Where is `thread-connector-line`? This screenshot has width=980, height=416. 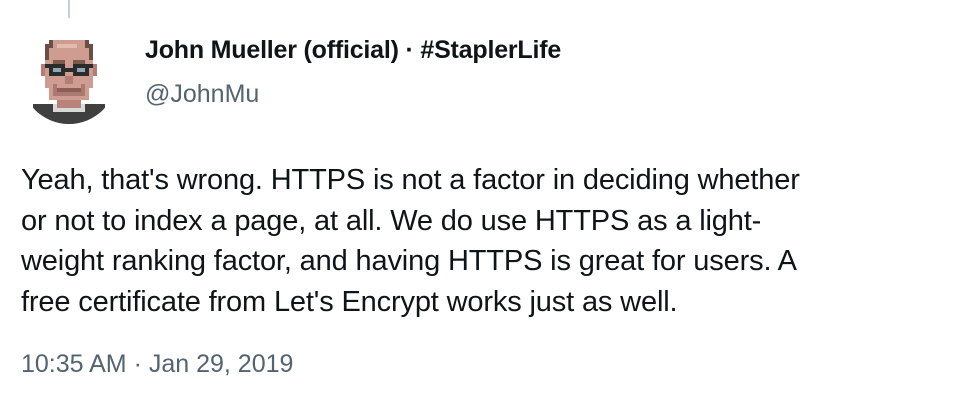 thread-connector-line is located at coordinates (69, 9).